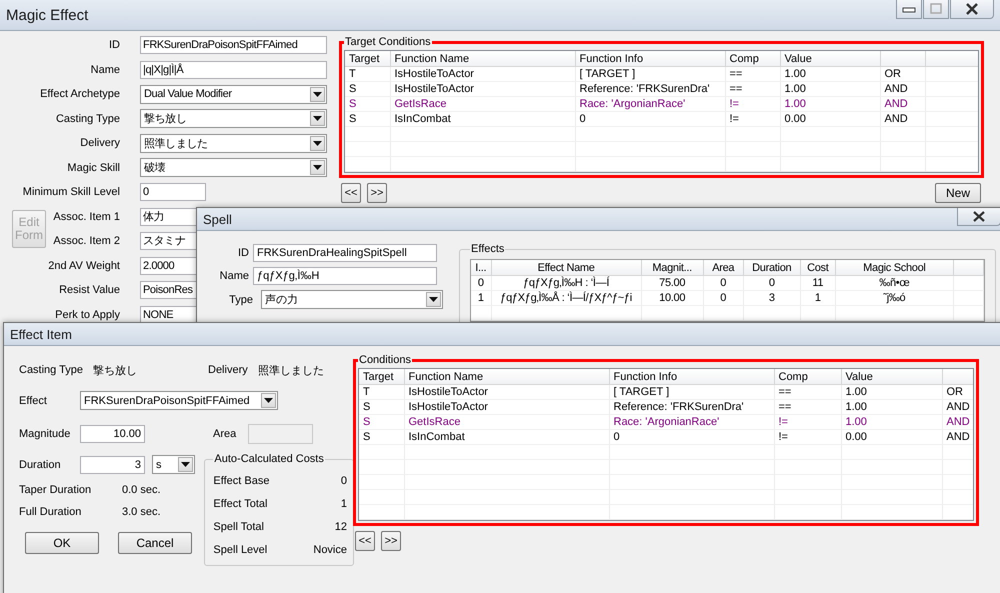  What do you see at coordinates (958, 193) in the screenshot?
I see `new-button: New` at bounding box center [958, 193].